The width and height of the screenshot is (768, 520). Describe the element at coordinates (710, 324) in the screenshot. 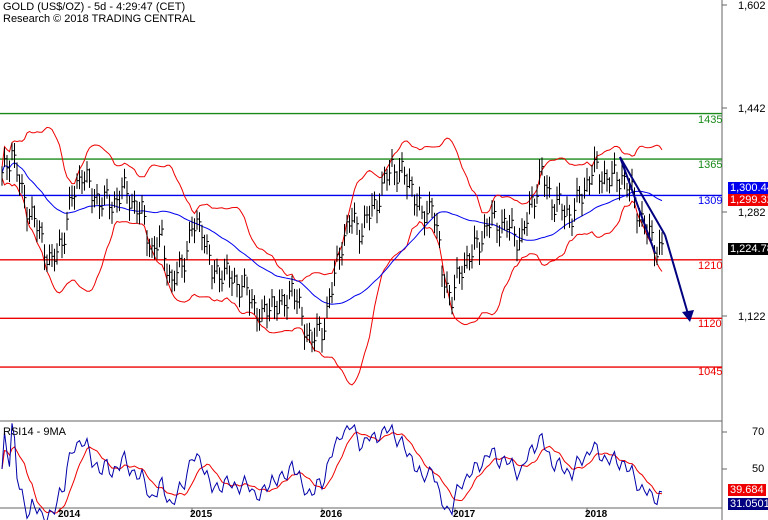

I see `level-label: 1120` at that location.